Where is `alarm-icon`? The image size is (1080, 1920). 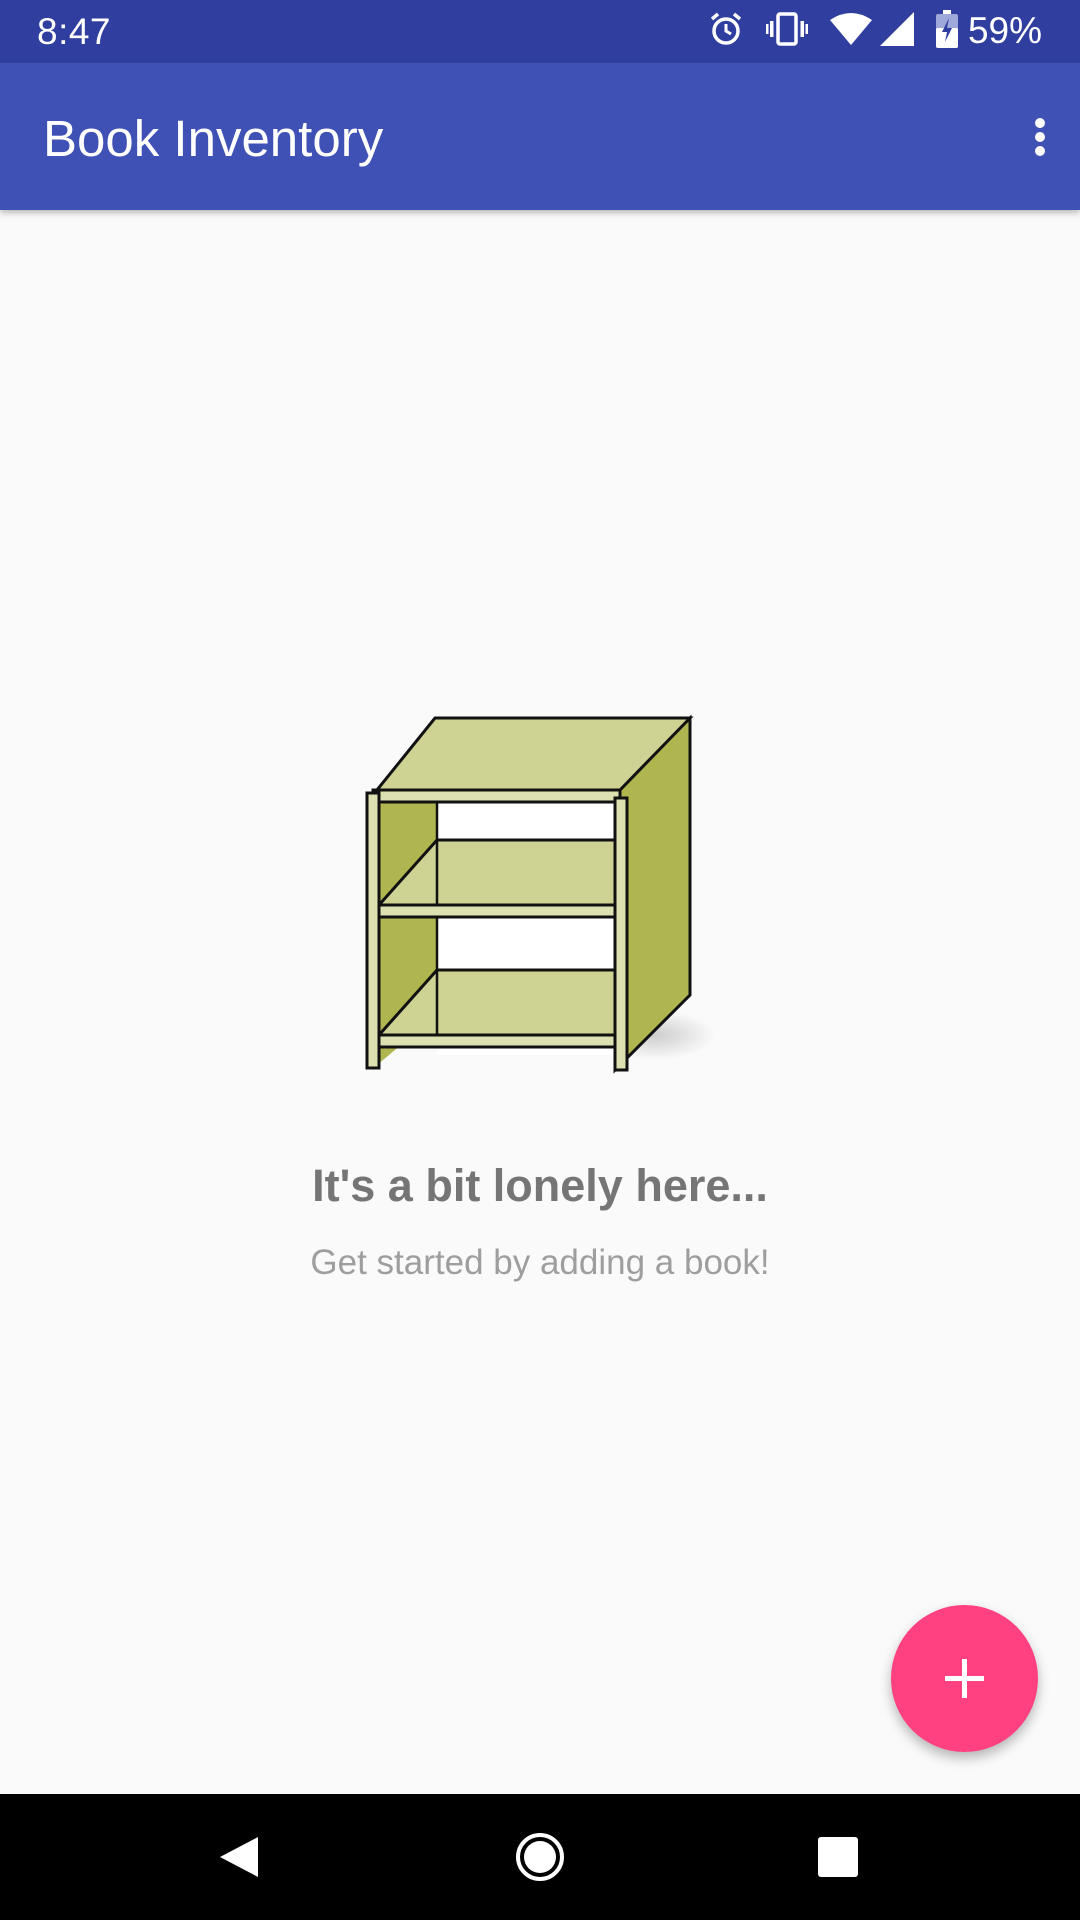 alarm-icon is located at coordinates (726, 31).